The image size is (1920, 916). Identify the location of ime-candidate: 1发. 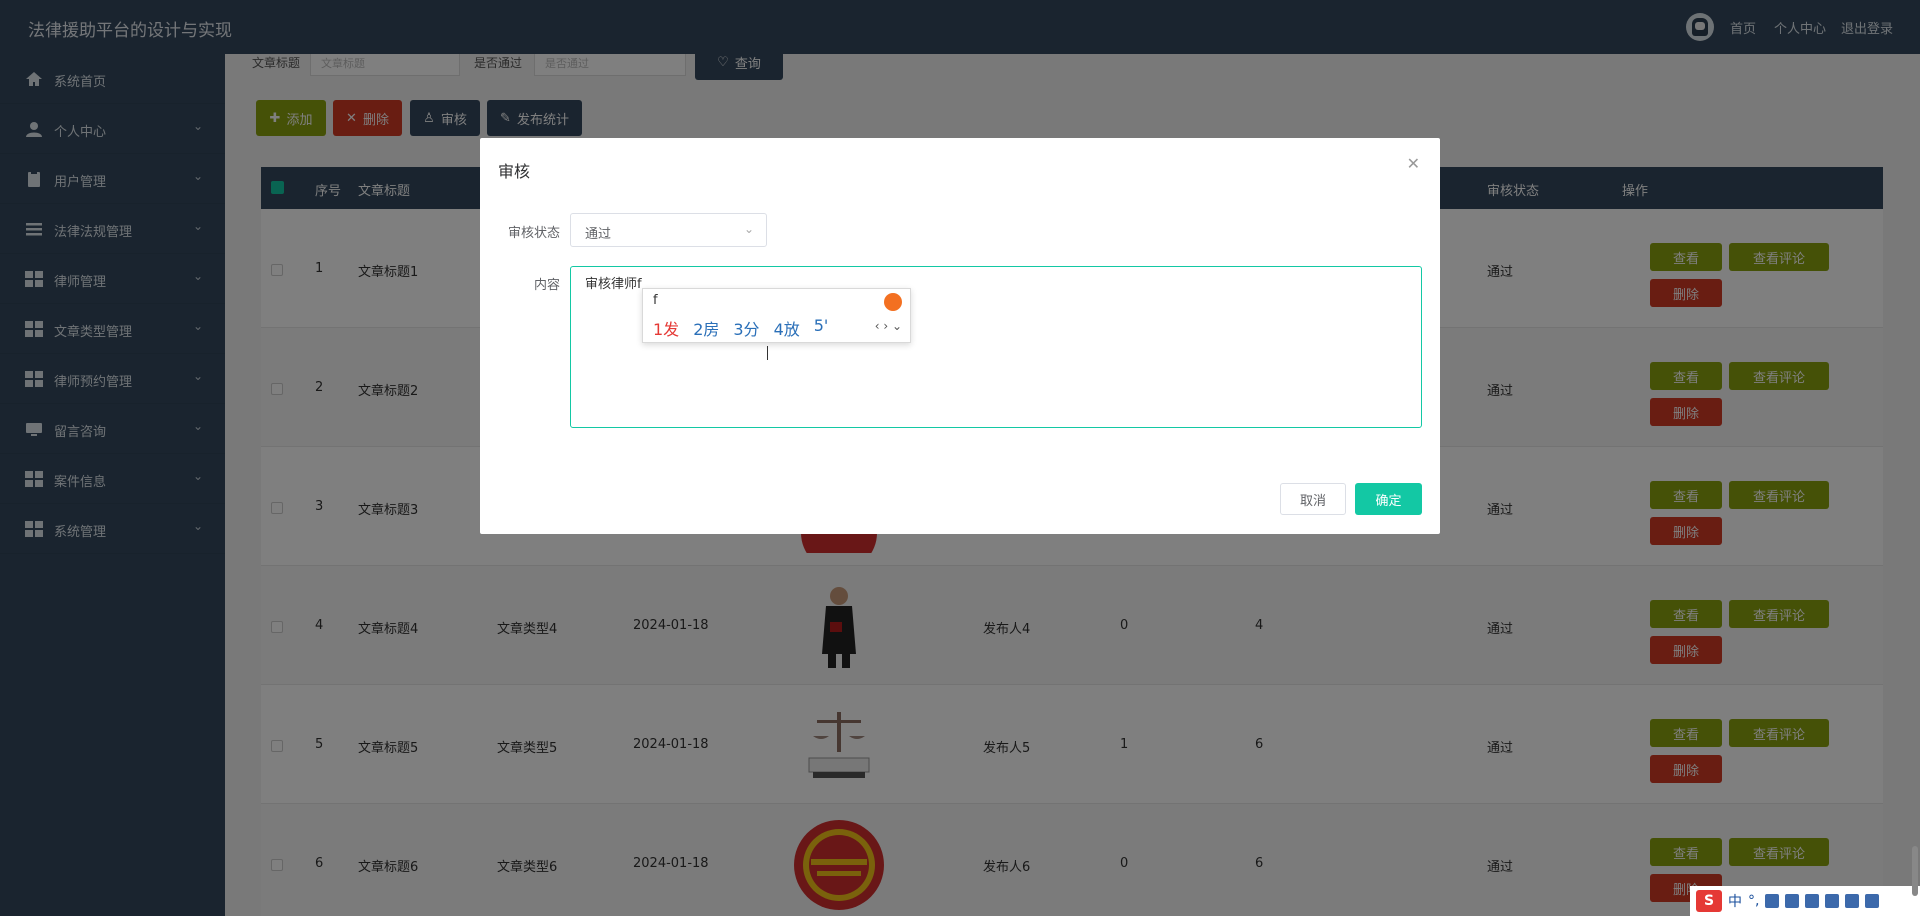
(666, 328).